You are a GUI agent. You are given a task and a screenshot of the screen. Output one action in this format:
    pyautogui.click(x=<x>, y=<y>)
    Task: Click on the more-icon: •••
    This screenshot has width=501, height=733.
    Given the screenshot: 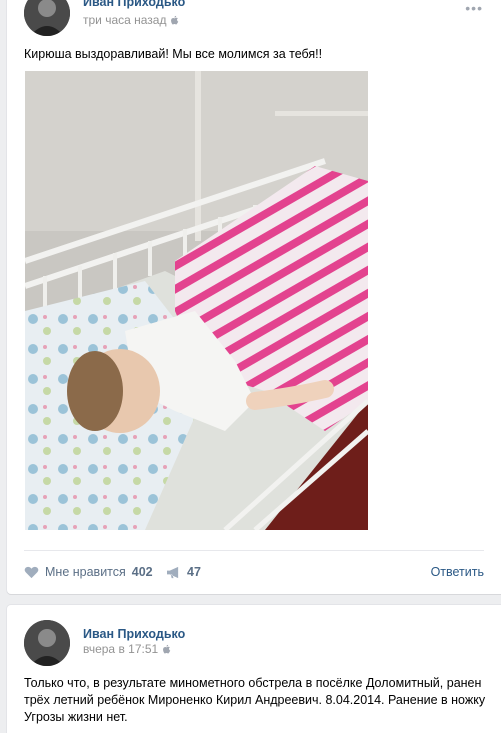 What is the action you would take?
    pyautogui.click(x=474, y=8)
    